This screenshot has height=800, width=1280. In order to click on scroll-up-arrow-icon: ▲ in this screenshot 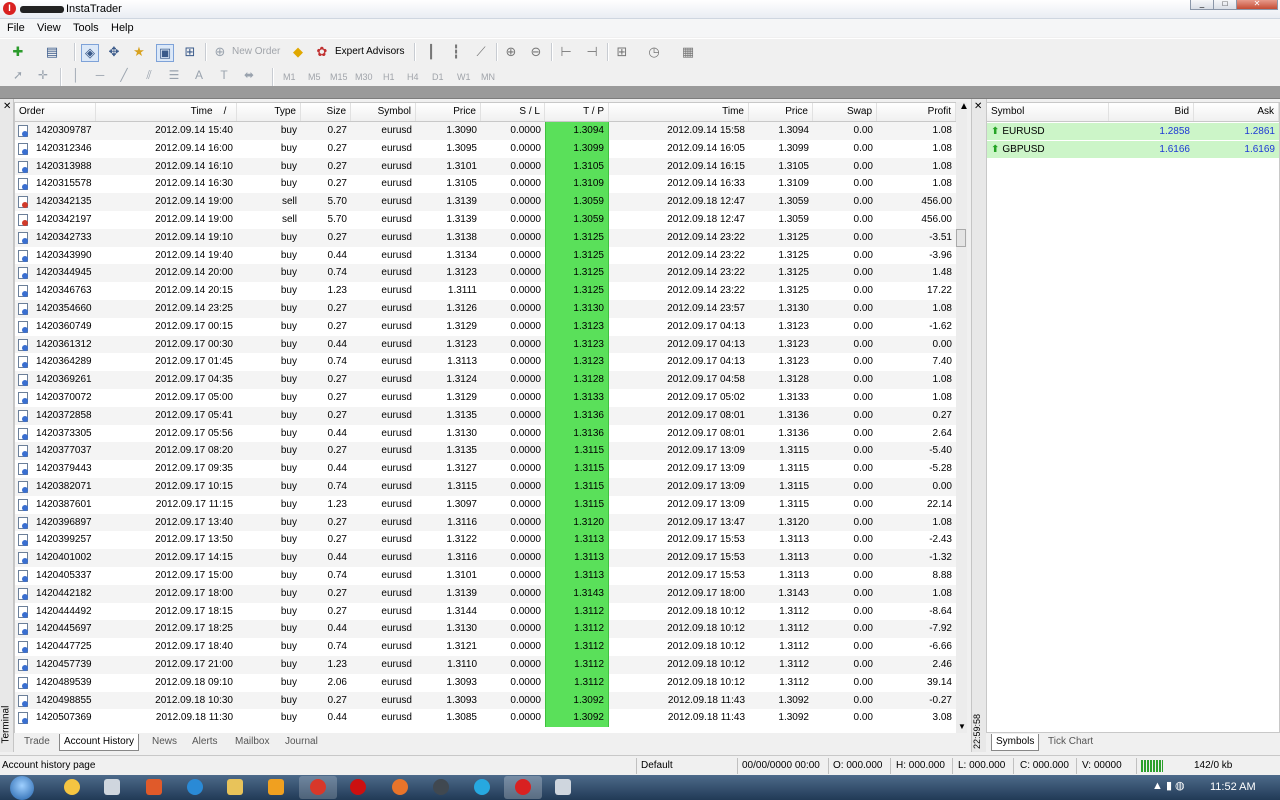, I will do `click(964, 106)`.